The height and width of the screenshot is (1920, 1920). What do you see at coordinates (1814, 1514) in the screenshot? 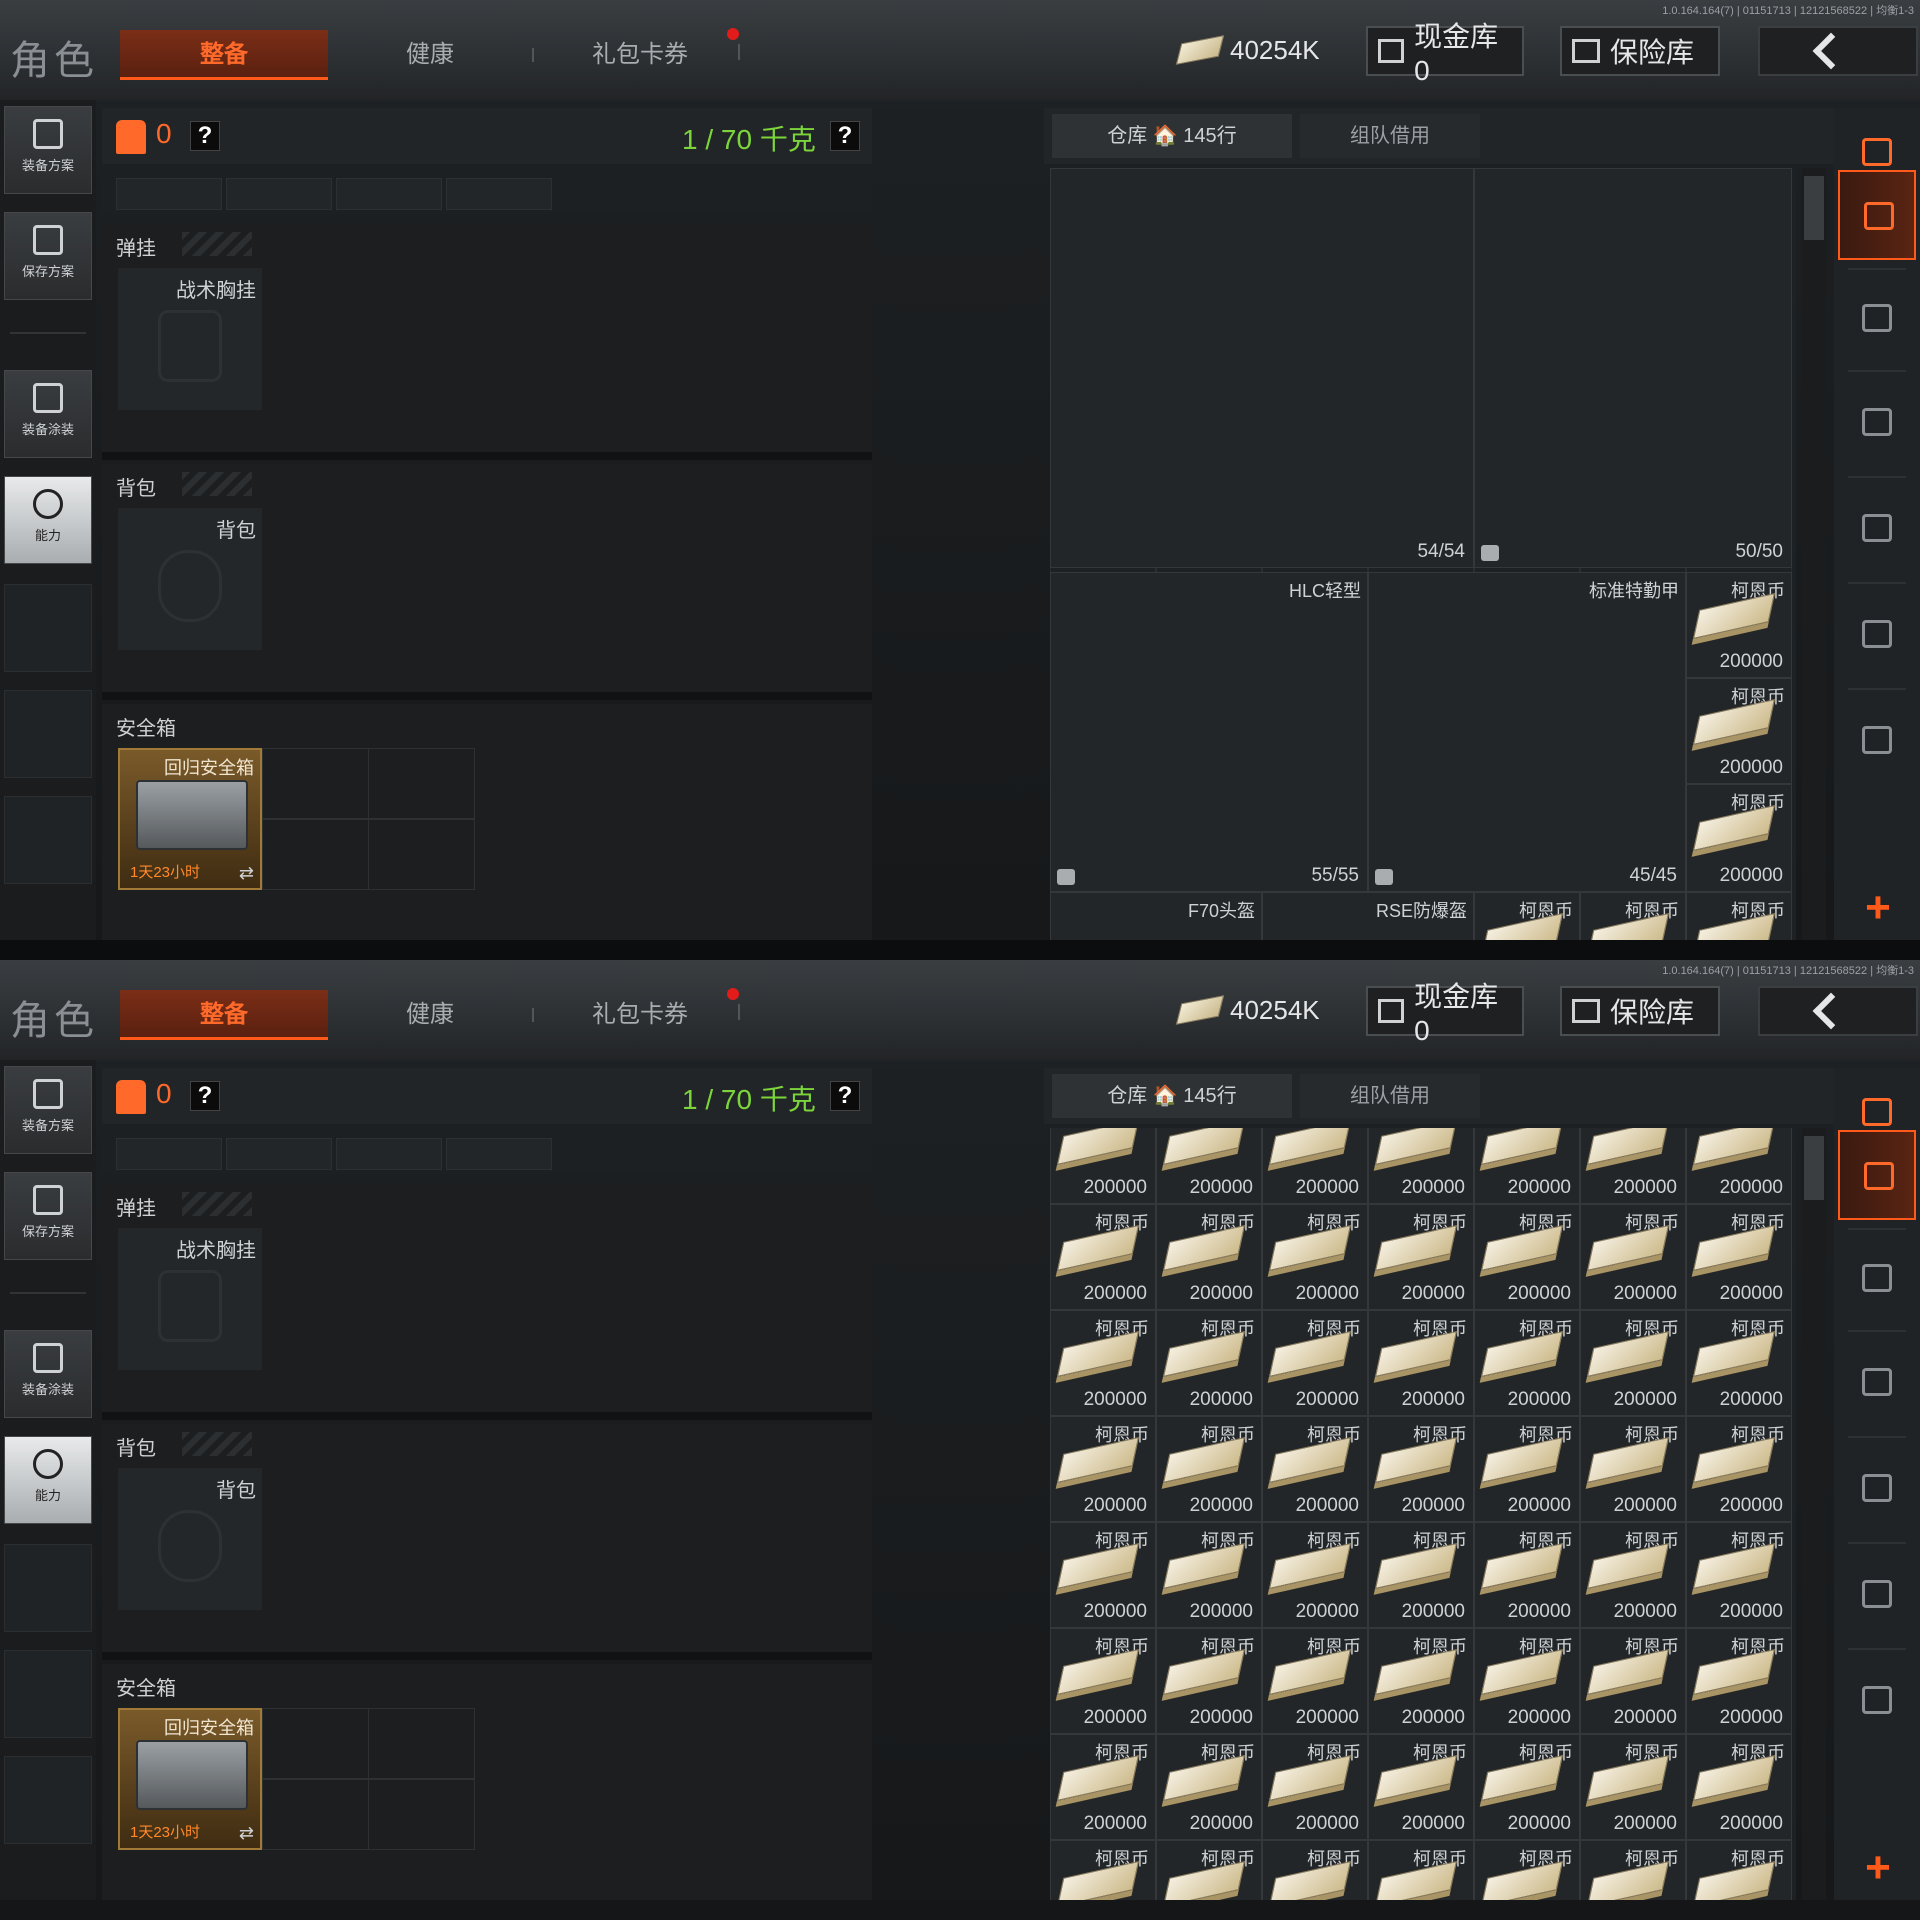
I see `warehouse-scrollbar` at bounding box center [1814, 1514].